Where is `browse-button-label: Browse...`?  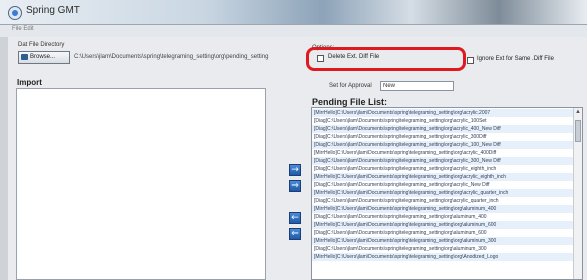 browse-button-label: Browse... is located at coordinates (43, 57).